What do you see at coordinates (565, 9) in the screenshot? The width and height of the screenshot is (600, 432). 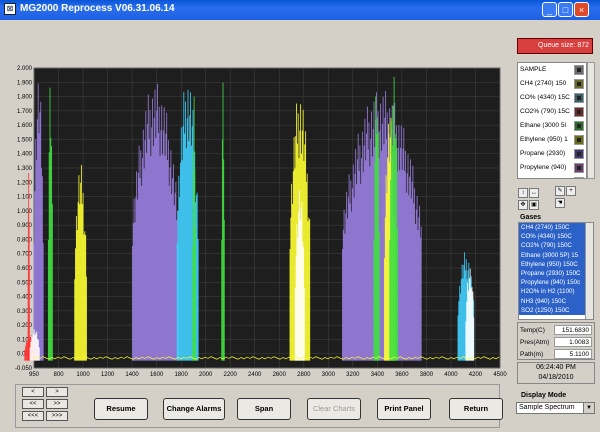 I see `maximize-button: □` at bounding box center [565, 9].